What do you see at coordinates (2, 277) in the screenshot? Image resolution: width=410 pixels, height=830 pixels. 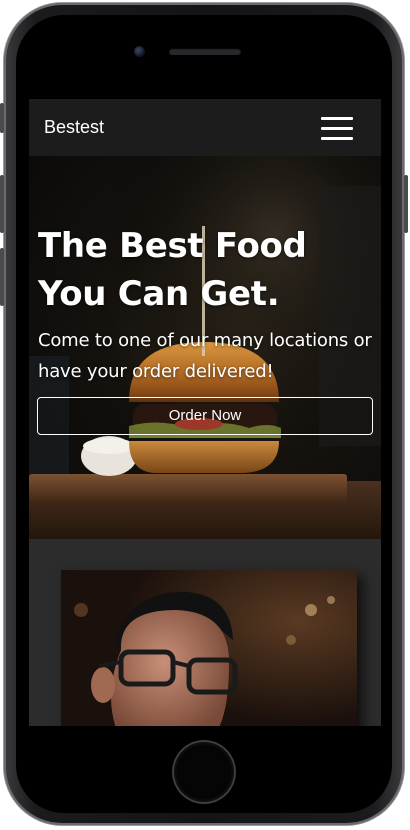 I see `volume-down-button` at bounding box center [2, 277].